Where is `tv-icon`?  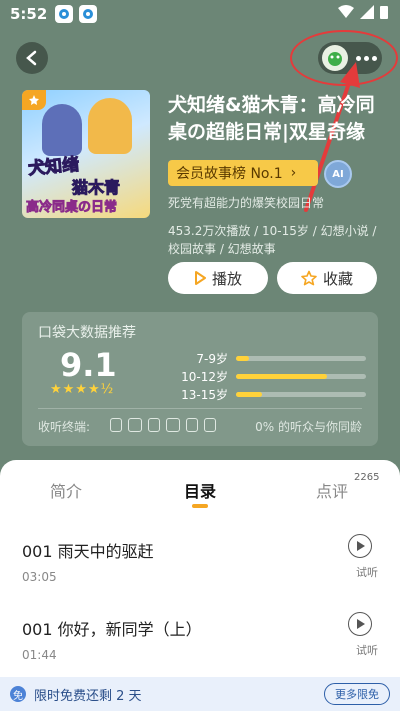 tv-icon is located at coordinates (135, 425).